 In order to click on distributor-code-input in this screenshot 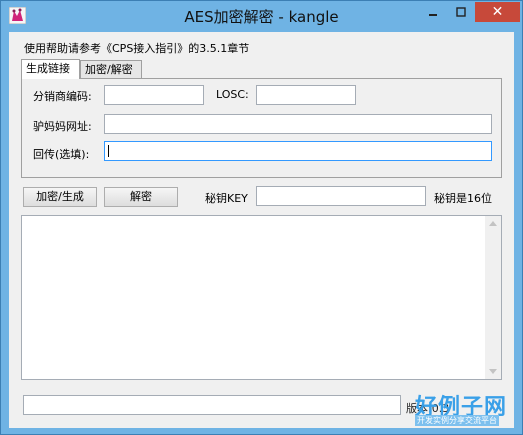, I will do `click(154, 95)`.